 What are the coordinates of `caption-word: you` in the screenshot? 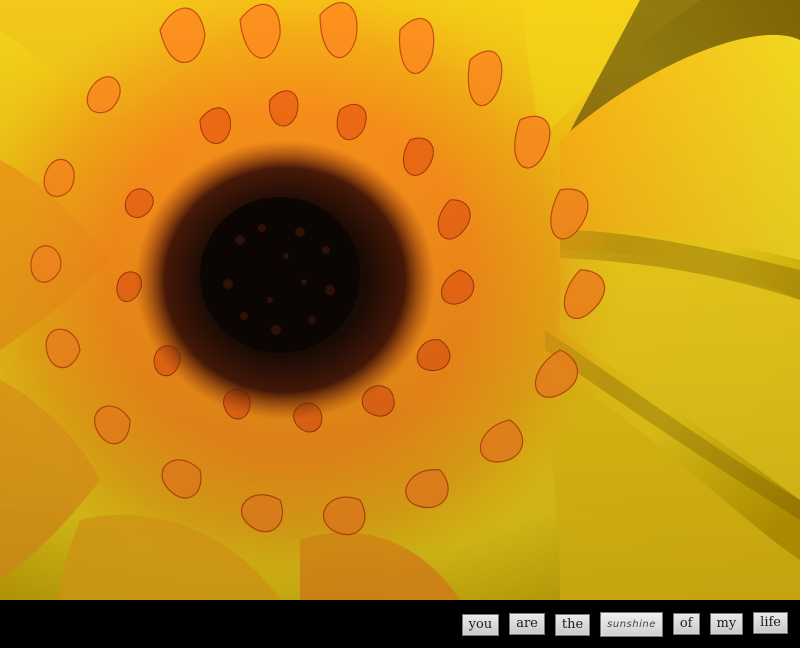 It's located at (480, 625).